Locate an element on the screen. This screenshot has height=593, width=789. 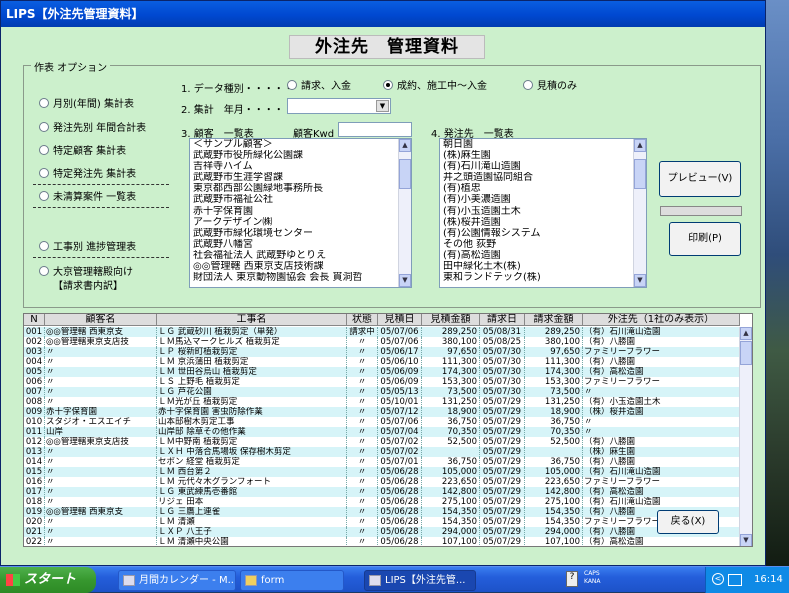
report-supplier-annual: 発注先別 年間合計表 is located at coordinates (92, 128).